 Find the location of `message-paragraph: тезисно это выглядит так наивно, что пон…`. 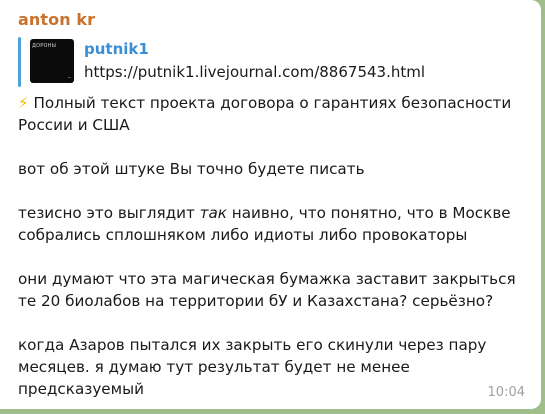

message-paragraph: тезисно это выглядит так наивно, что пон… is located at coordinates (273, 224).